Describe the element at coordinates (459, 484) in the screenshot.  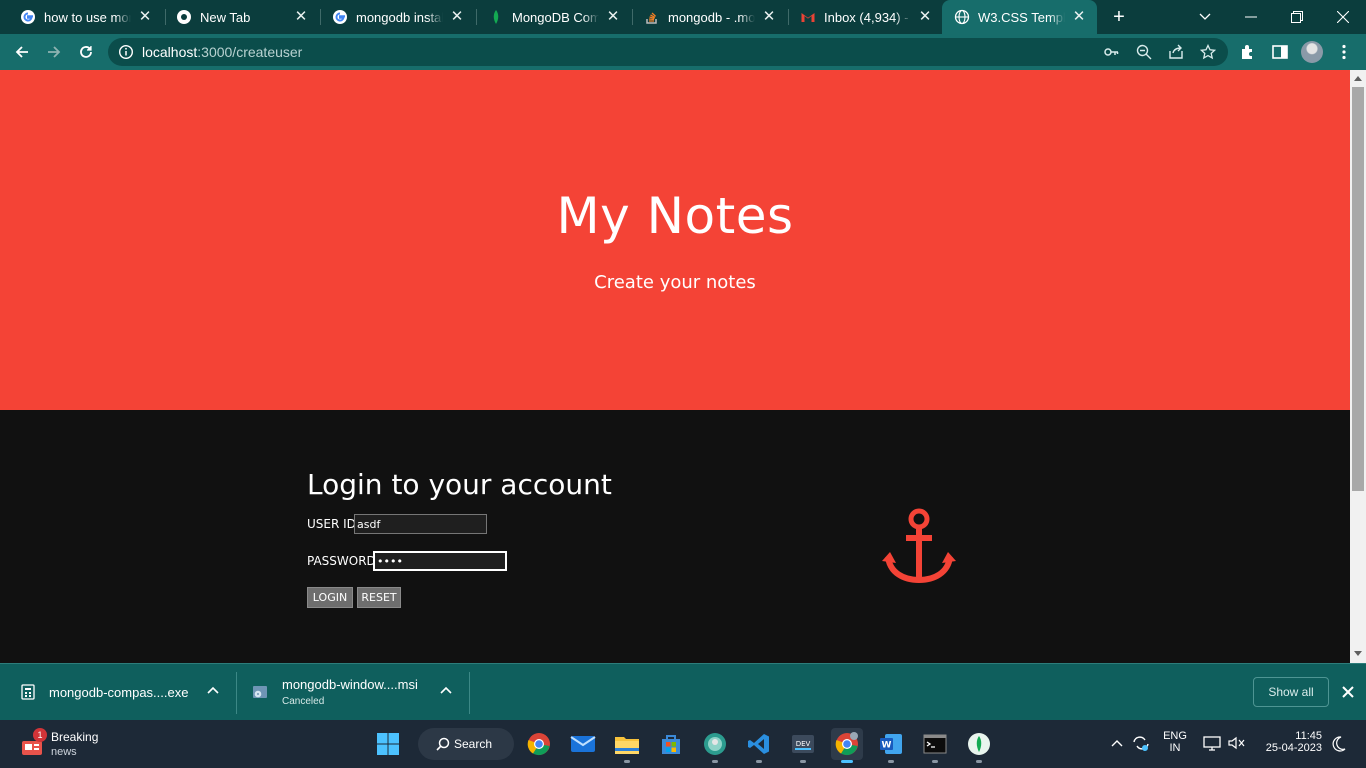
I see `login-heading: Login to your account` at that location.